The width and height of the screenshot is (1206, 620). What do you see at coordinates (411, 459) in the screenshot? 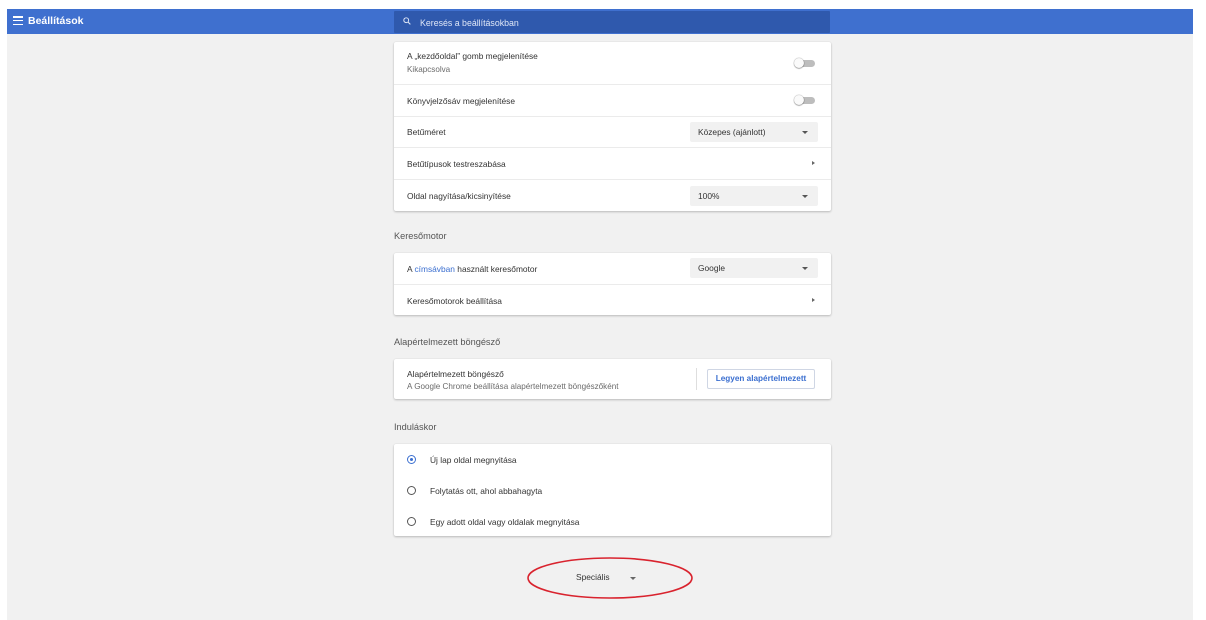
I see `radio-selected-icon` at bounding box center [411, 459].